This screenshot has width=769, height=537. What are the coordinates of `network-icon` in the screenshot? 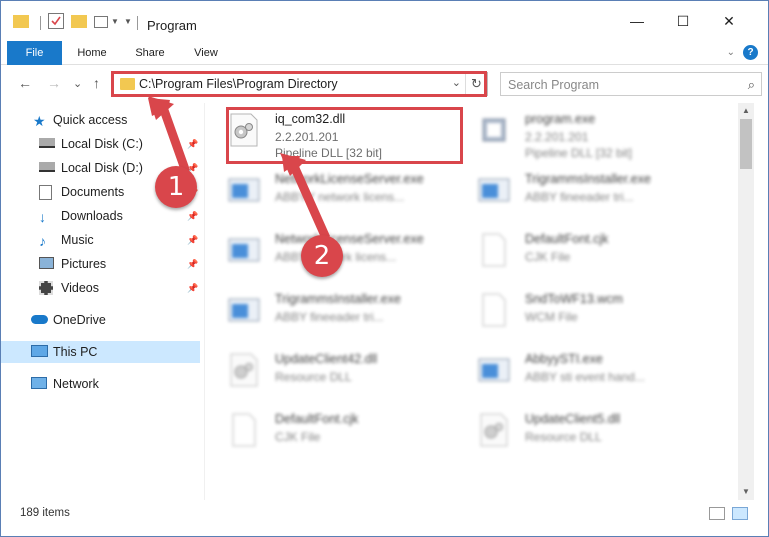 It's located at (39, 383).